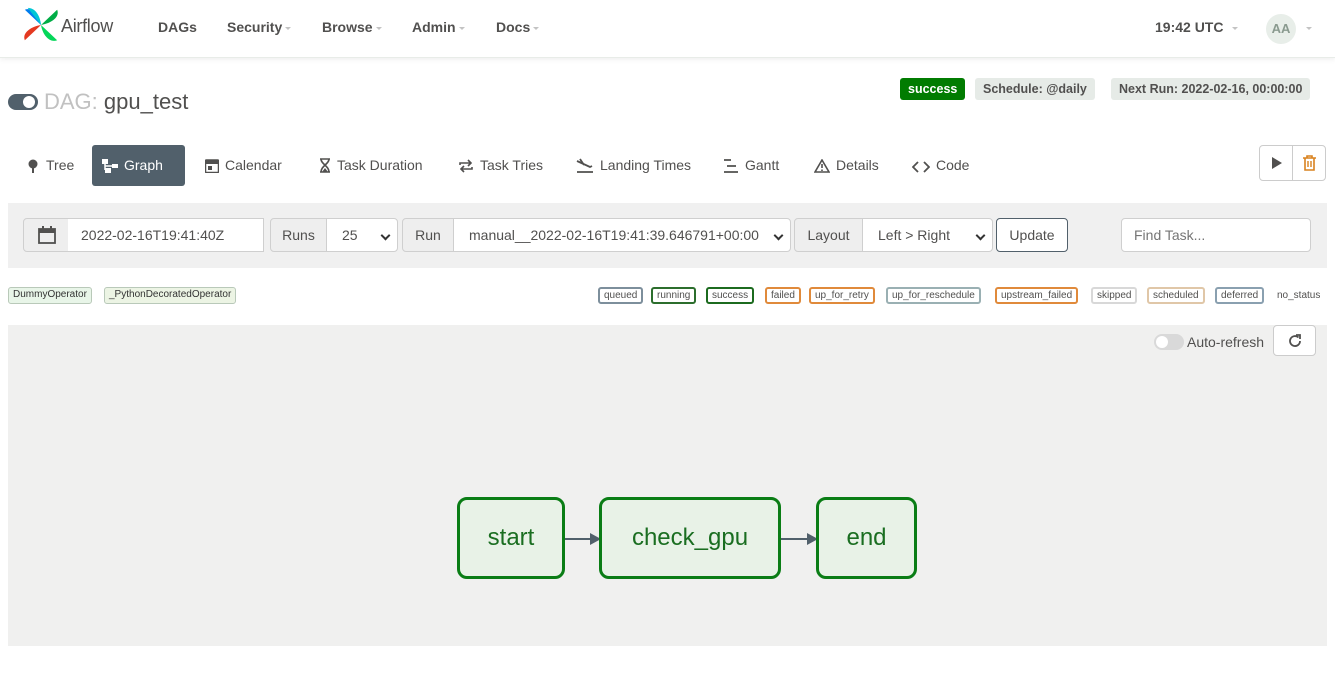 The height and width of the screenshot is (677, 1335). I want to click on airflow-logo-icon, so click(41, 25).